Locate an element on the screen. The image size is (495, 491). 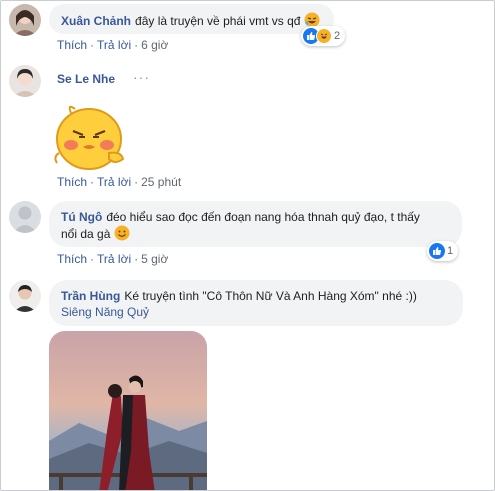
reaction-count: 1 is located at coordinates (450, 251).